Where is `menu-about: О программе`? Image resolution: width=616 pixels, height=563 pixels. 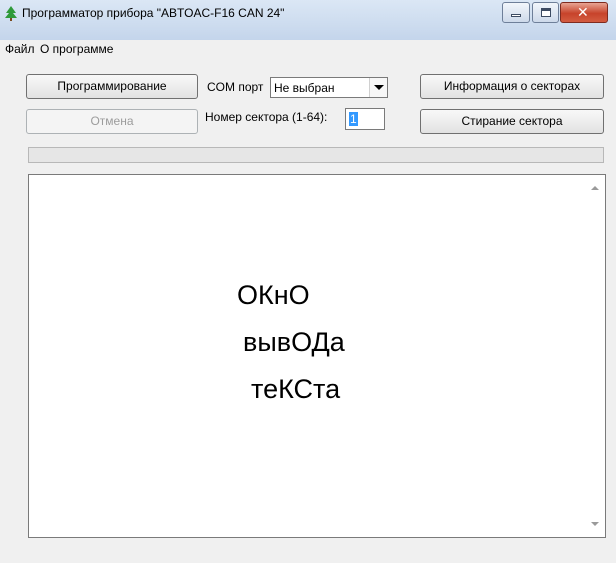 menu-about: О программе is located at coordinates (76, 49).